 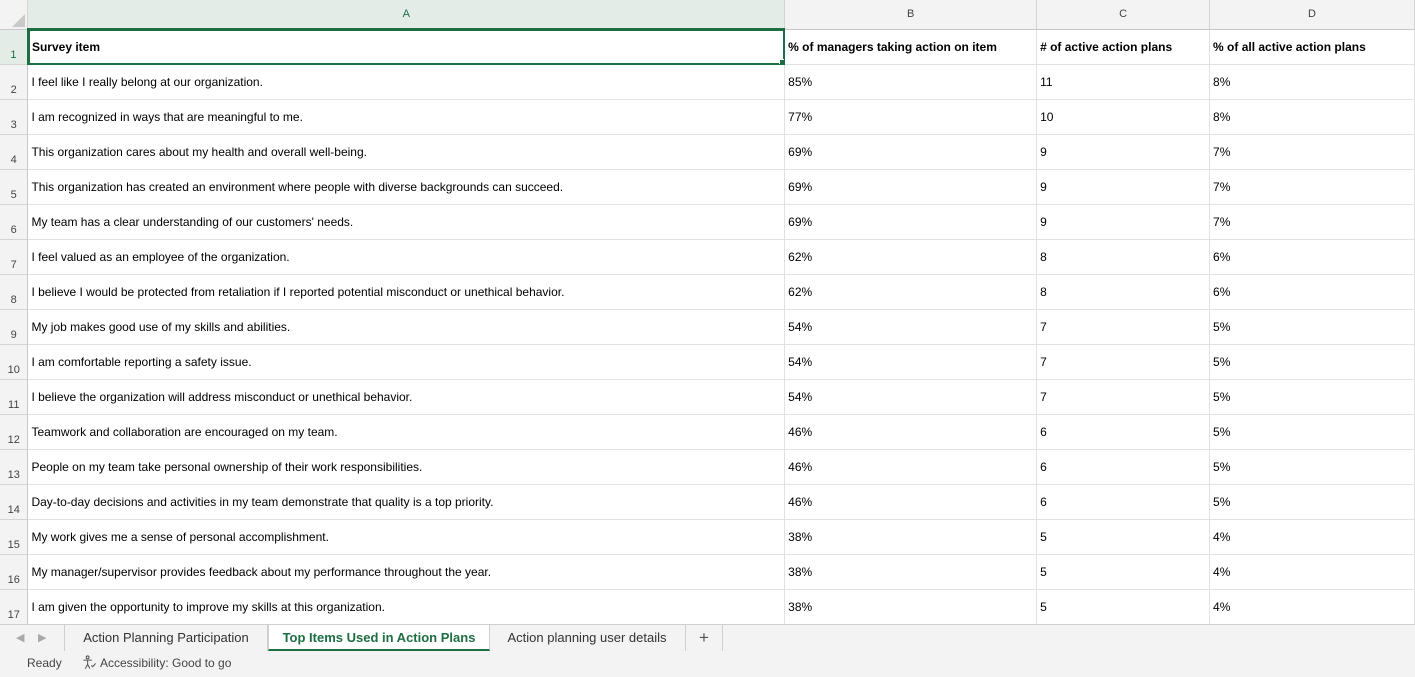 I want to click on cell-c1: # of active action plans, so click(x=1123, y=47).